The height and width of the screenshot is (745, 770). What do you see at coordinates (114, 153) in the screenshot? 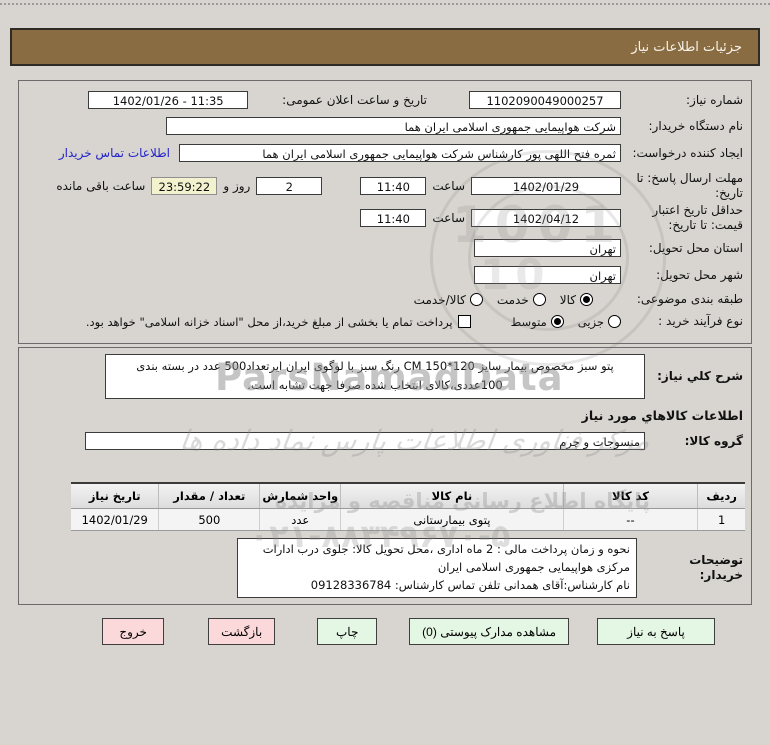
I see `buyer-contact-link: اطلاعات تماس خریدار` at bounding box center [114, 153].